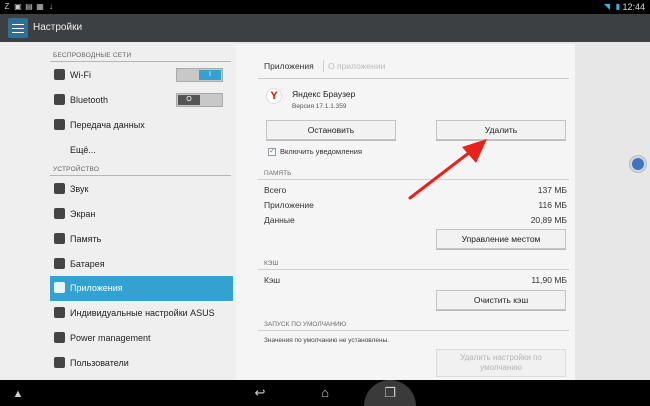 This screenshot has height=406, width=650. What do you see at coordinates (501, 239) in the screenshot?
I see `manage-storage-button: Управление местом` at bounding box center [501, 239].